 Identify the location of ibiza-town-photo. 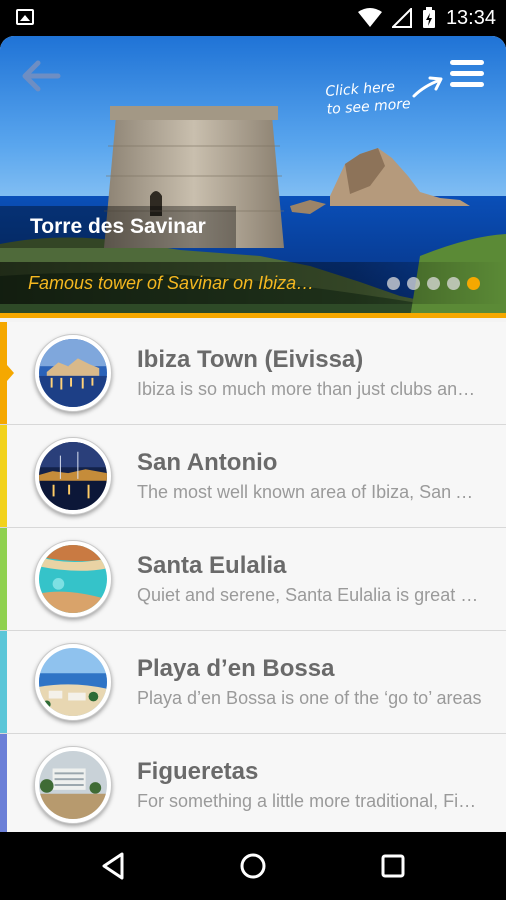
(73, 373).